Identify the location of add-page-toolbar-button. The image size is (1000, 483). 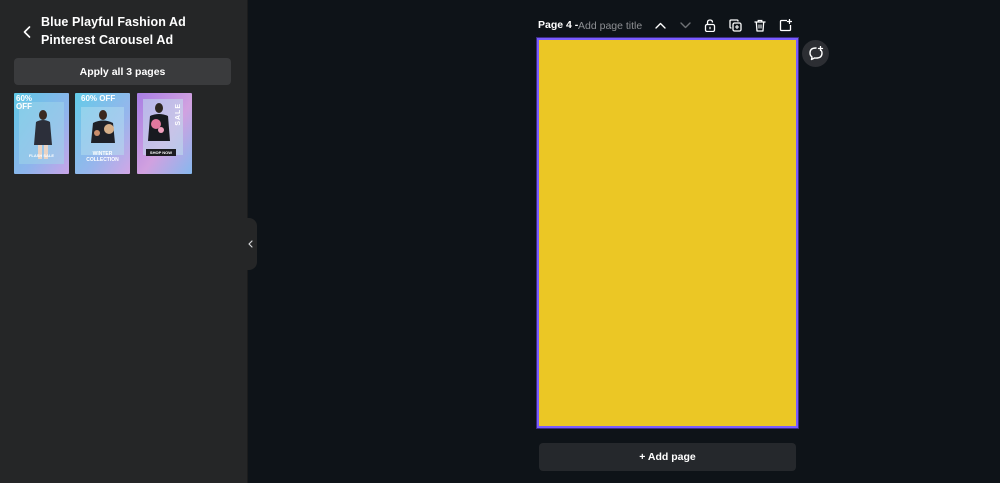
(785, 25).